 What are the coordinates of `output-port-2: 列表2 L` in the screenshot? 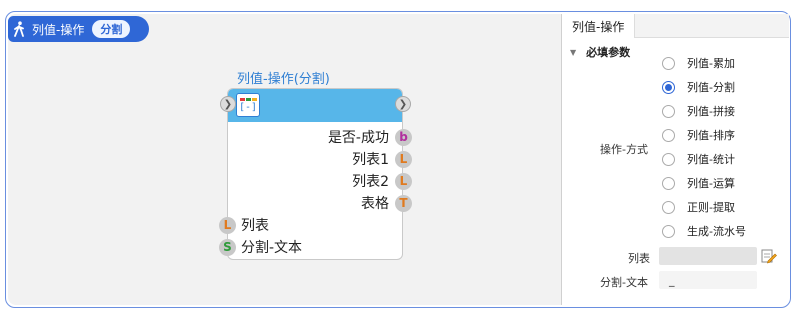 It's located at (356, 181).